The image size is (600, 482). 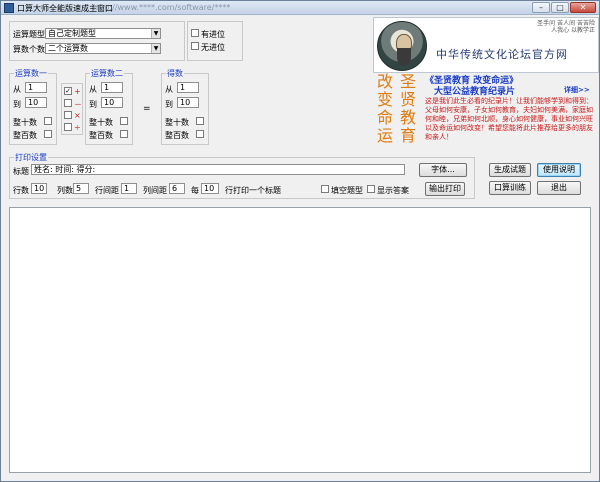 What do you see at coordinates (129, 188) in the screenshot?
I see `row-gap-input: 1` at bounding box center [129, 188].